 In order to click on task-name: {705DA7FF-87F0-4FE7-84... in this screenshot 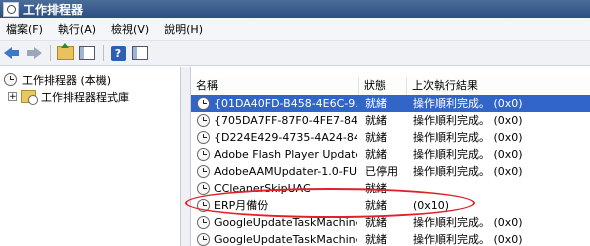, I will do `click(285, 120)`.